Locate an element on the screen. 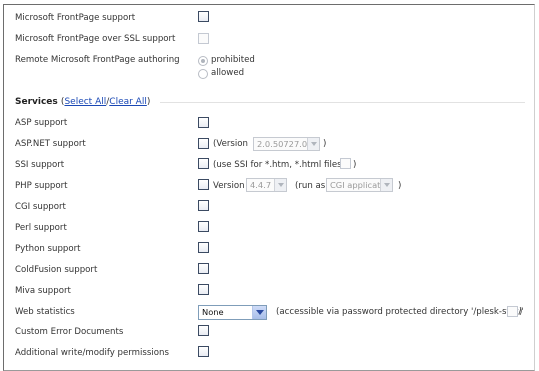 This screenshot has height=371, width=539. fp-ssl-support-checkbox is located at coordinates (203, 38).